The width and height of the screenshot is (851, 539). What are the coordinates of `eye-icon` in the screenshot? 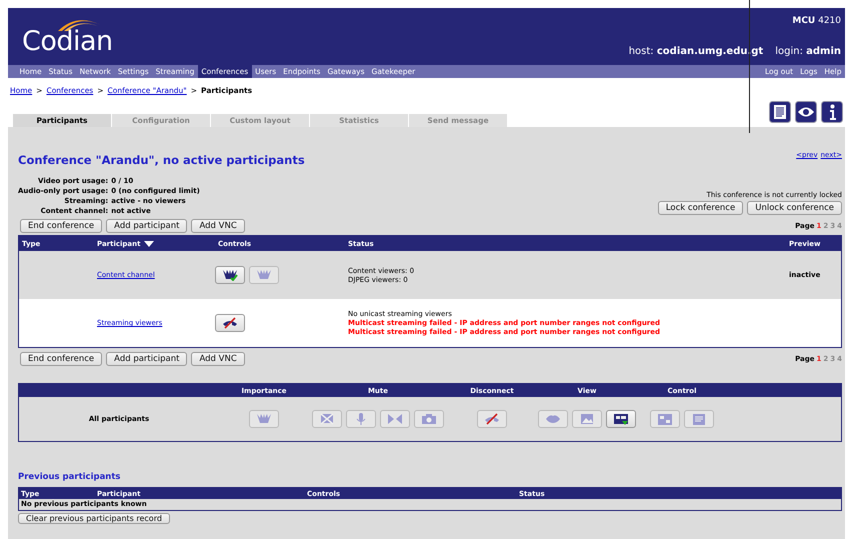 It's located at (806, 112).